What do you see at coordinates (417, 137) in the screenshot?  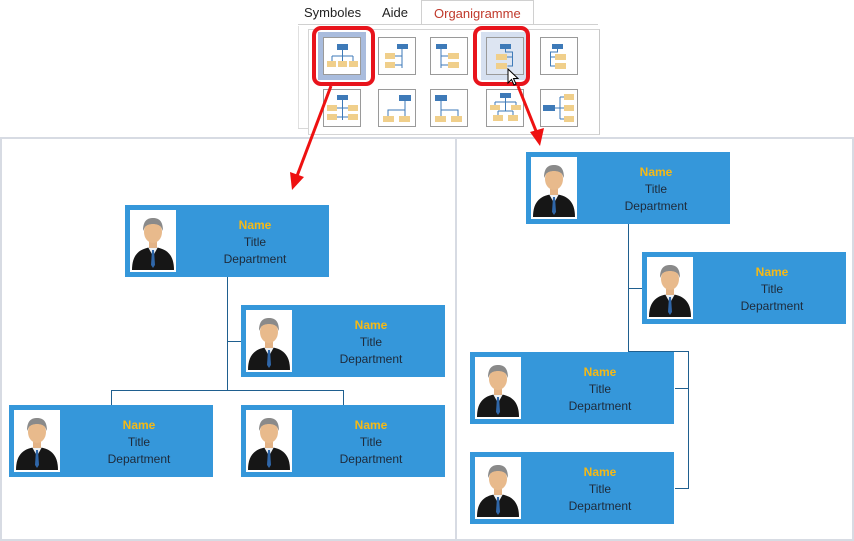 I see `annotation-arrows` at bounding box center [417, 137].